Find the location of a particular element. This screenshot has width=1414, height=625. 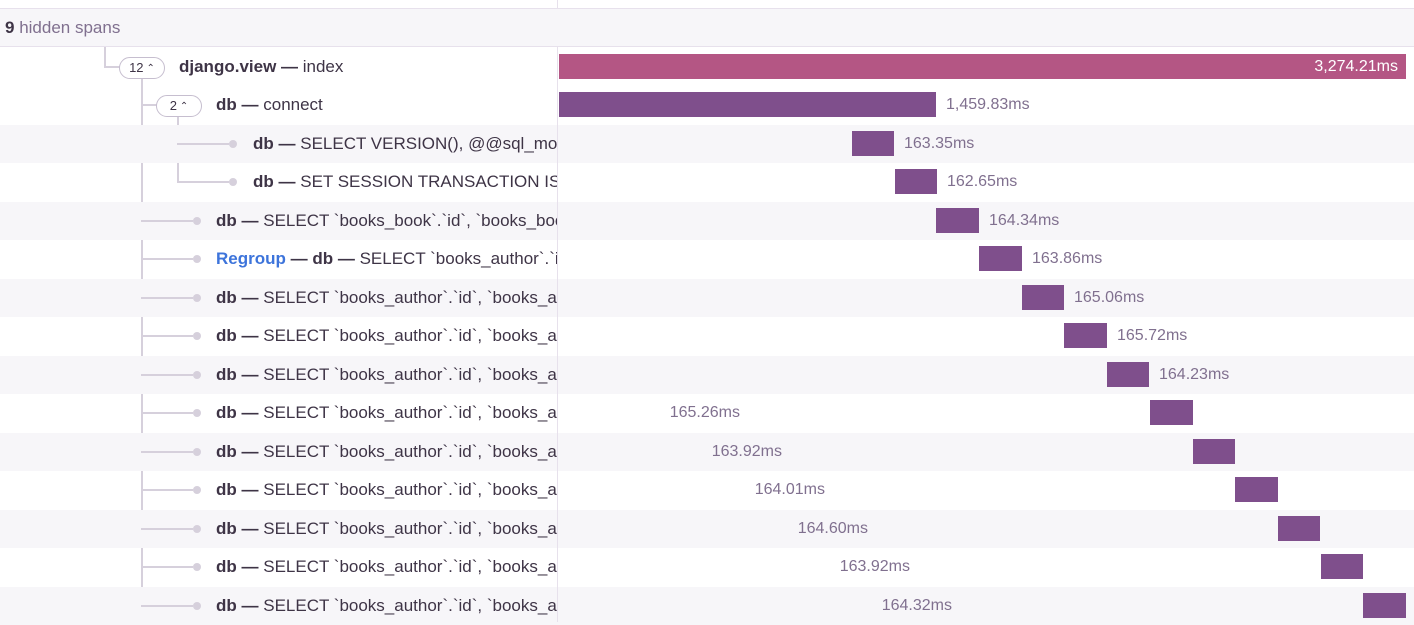

span-duration: 162.65ms is located at coordinates (982, 182).